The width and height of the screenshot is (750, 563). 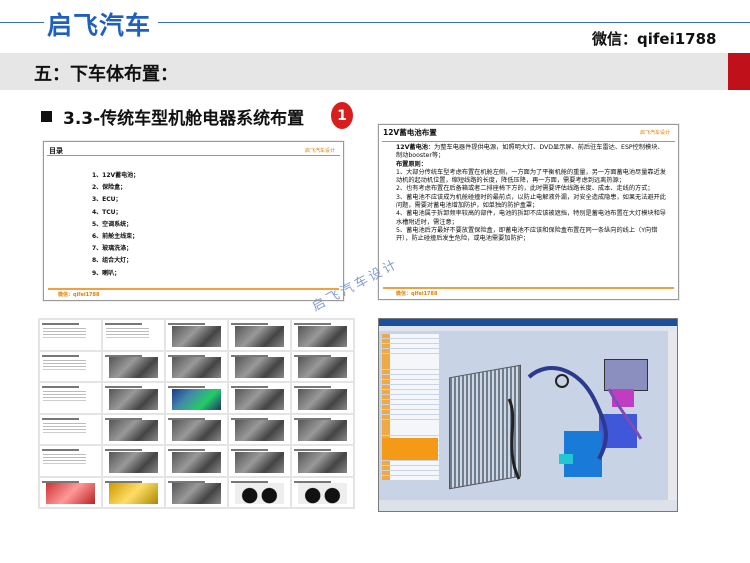 I want to click on principles-title: 布置原则：, so click(x=411, y=164).